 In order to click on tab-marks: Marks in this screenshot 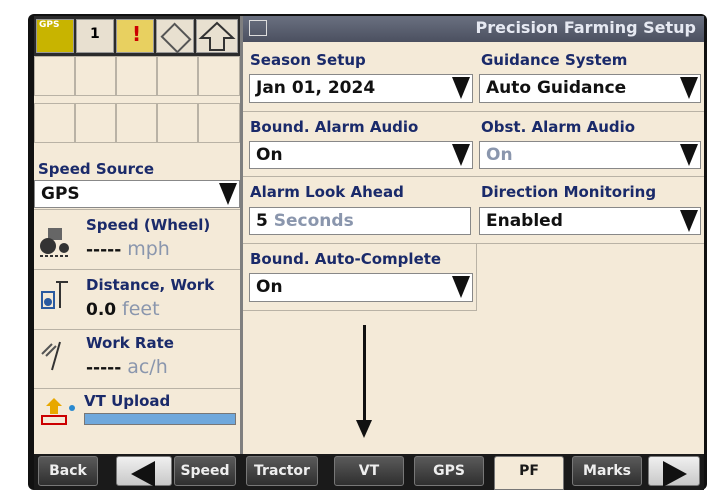, I will do `click(607, 471)`.